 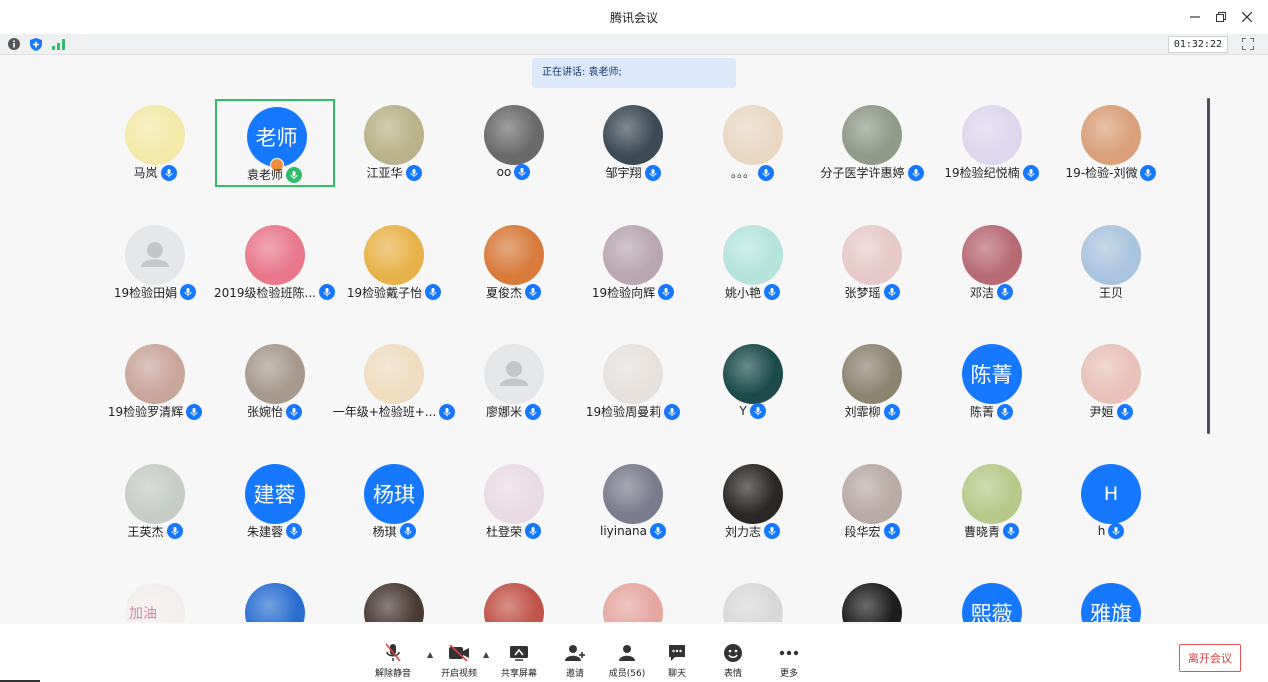 I want to click on participant-tile: 刘力志, so click(x=753, y=502).